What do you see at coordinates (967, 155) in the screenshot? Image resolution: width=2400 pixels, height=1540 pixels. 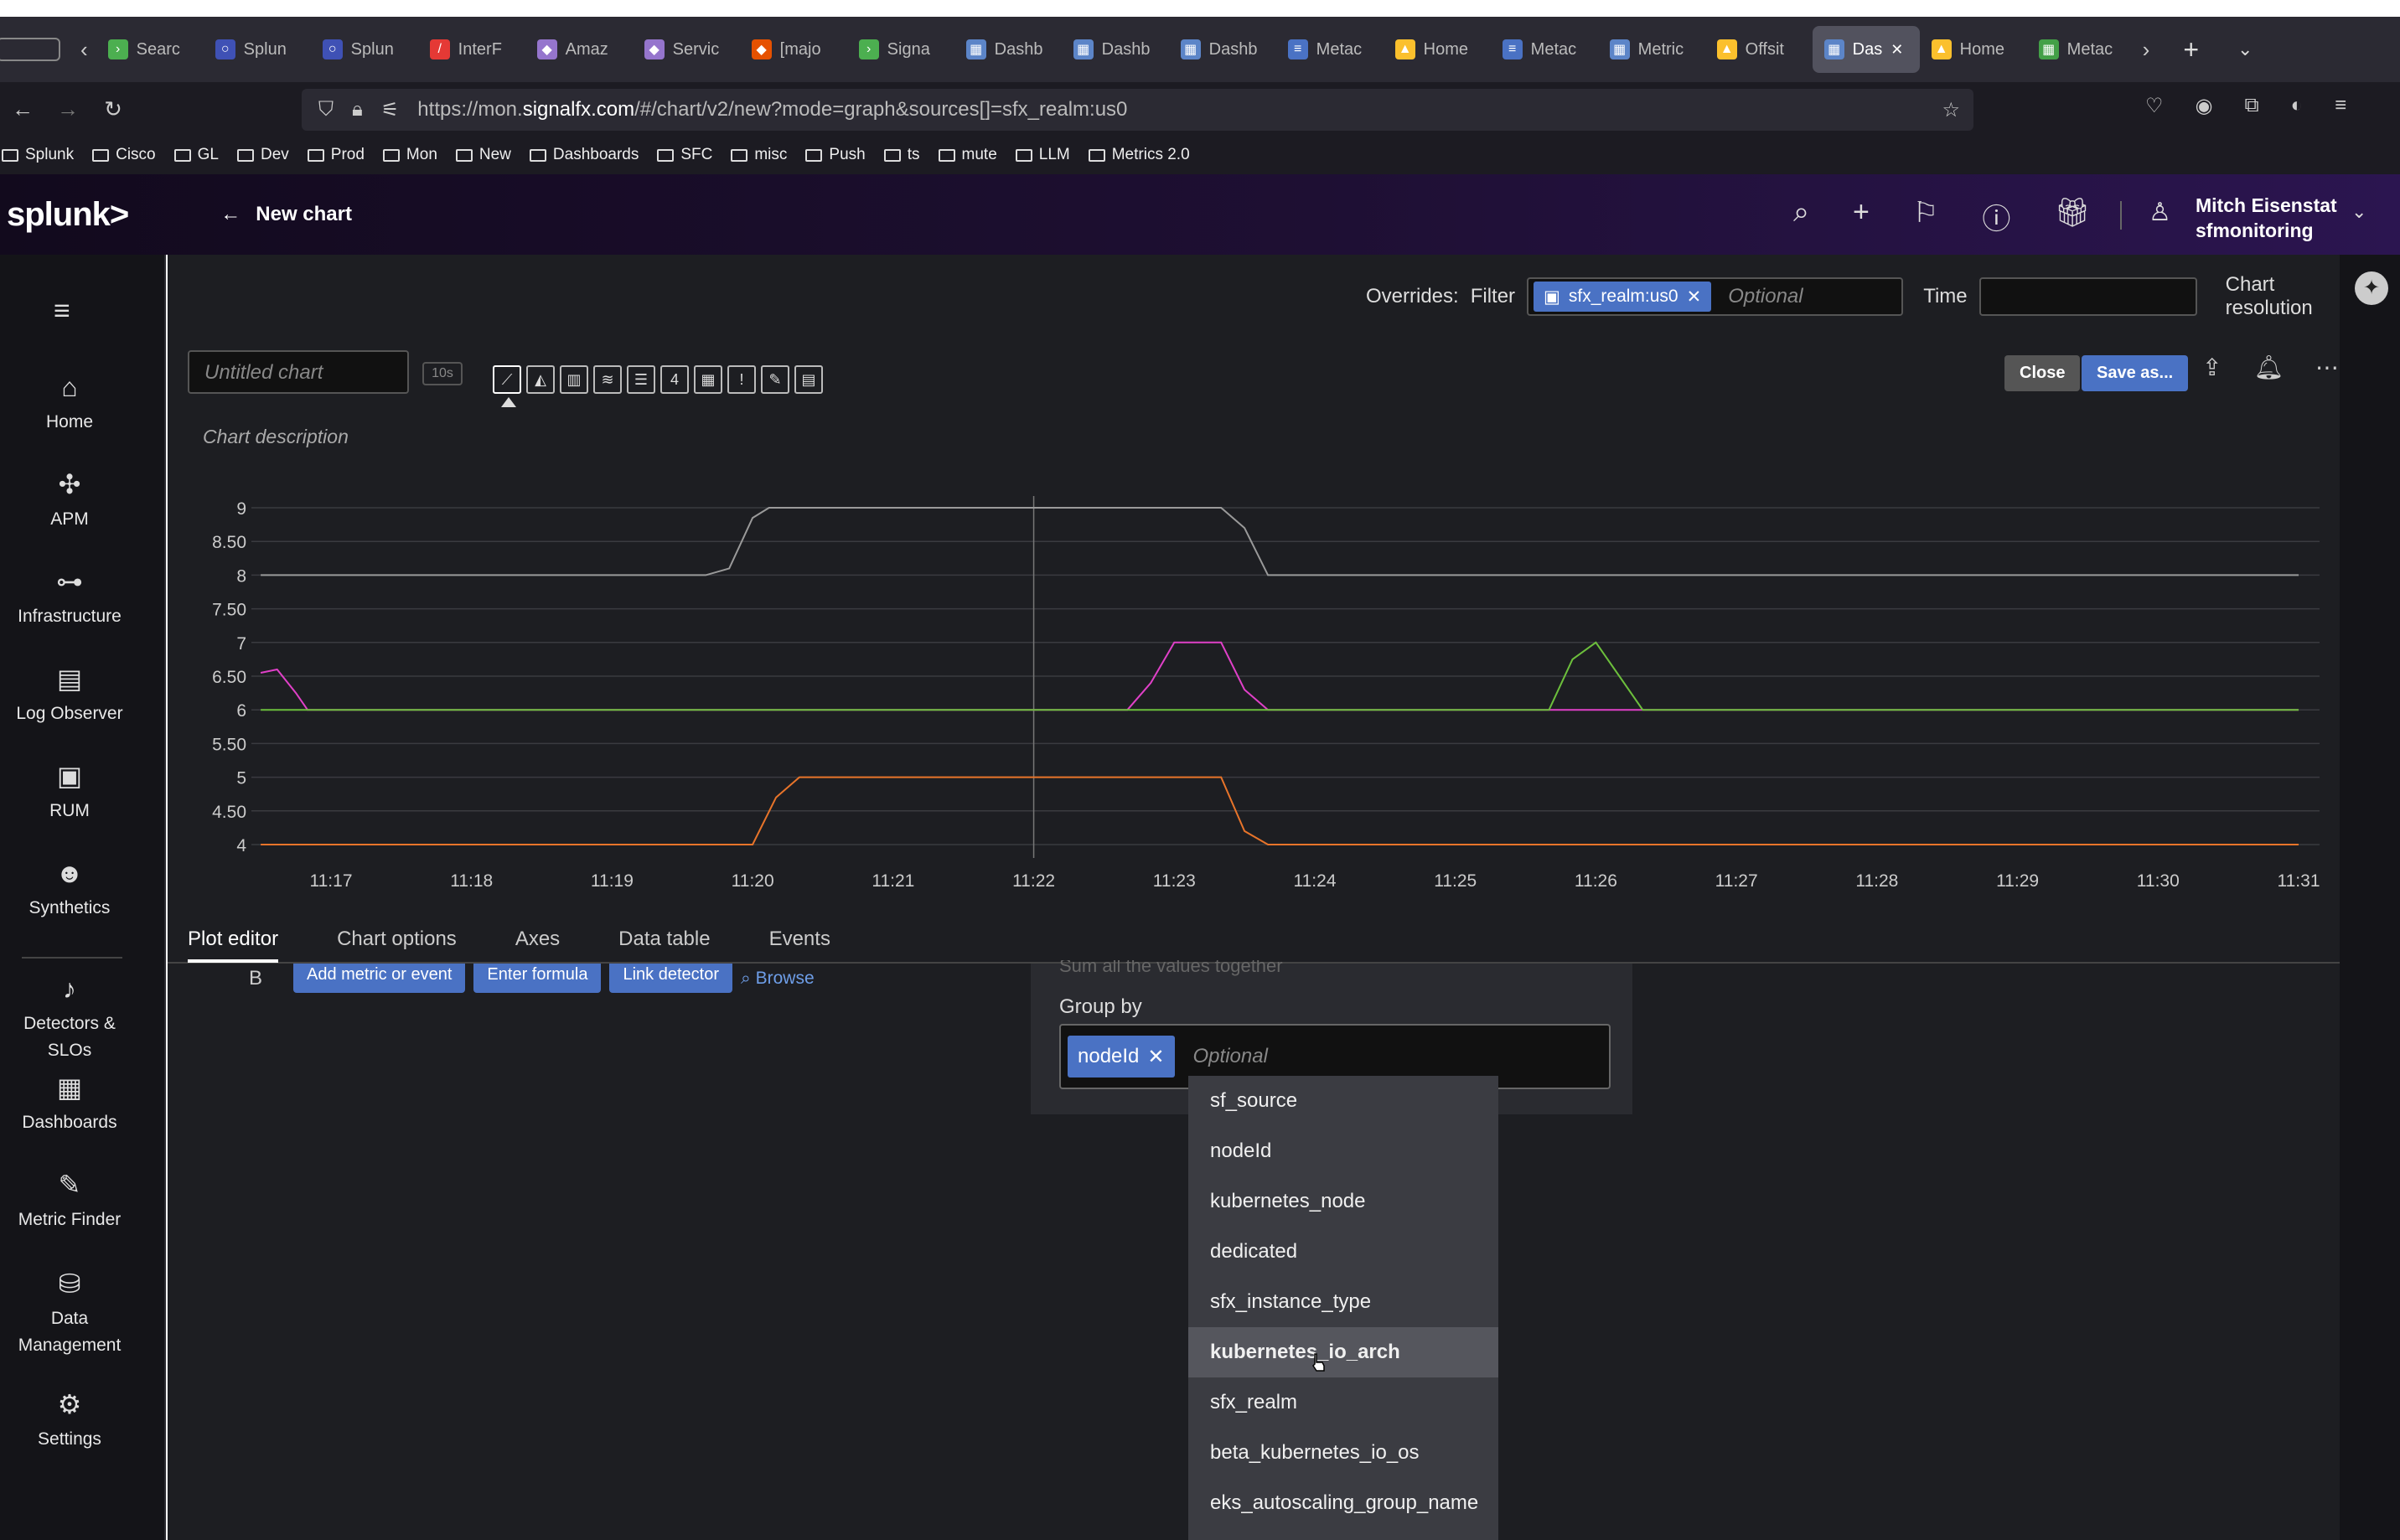 I see `bookmark-item: mute` at bounding box center [967, 155].